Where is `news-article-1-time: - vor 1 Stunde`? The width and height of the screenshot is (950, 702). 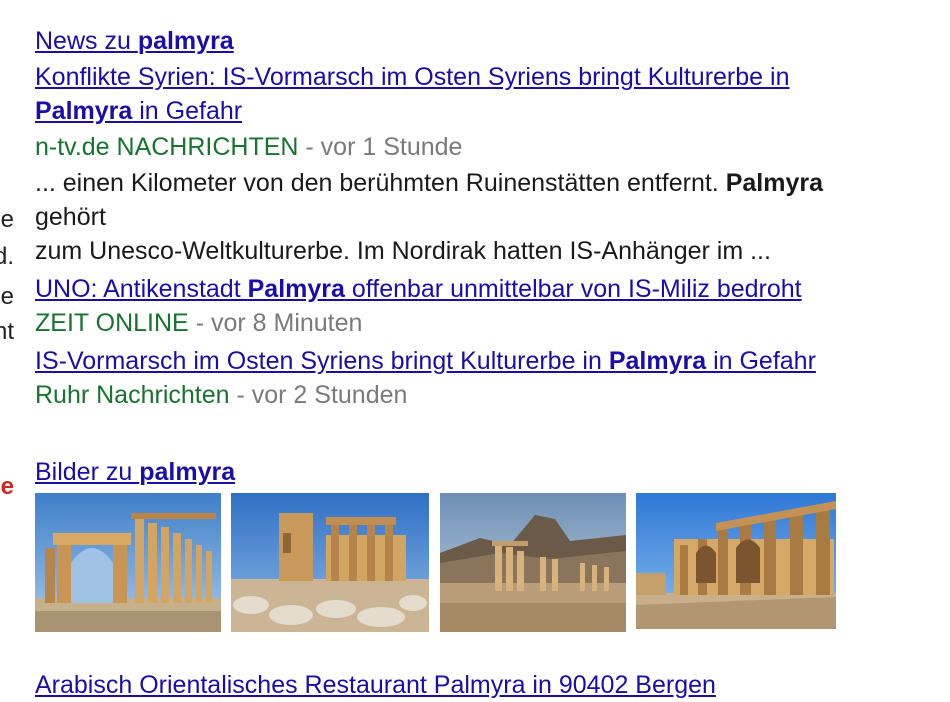 news-article-1-time: - vor 1 Stunde is located at coordinates (380, 147).